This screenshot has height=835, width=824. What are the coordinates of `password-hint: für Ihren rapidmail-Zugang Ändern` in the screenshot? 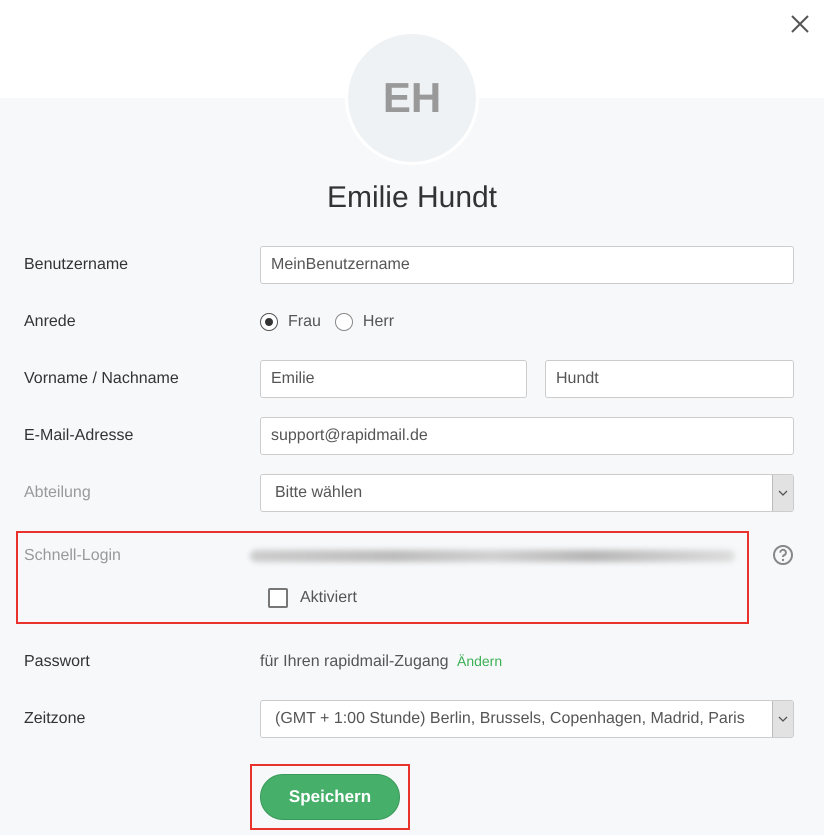 It's located at (382, 662).